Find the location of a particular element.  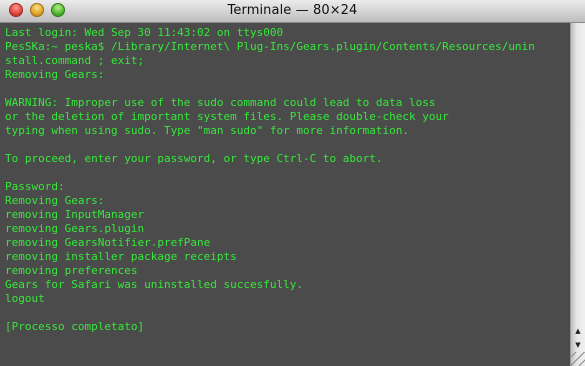

terminal-line: removing InputManager is located at coordinates (75, 214).